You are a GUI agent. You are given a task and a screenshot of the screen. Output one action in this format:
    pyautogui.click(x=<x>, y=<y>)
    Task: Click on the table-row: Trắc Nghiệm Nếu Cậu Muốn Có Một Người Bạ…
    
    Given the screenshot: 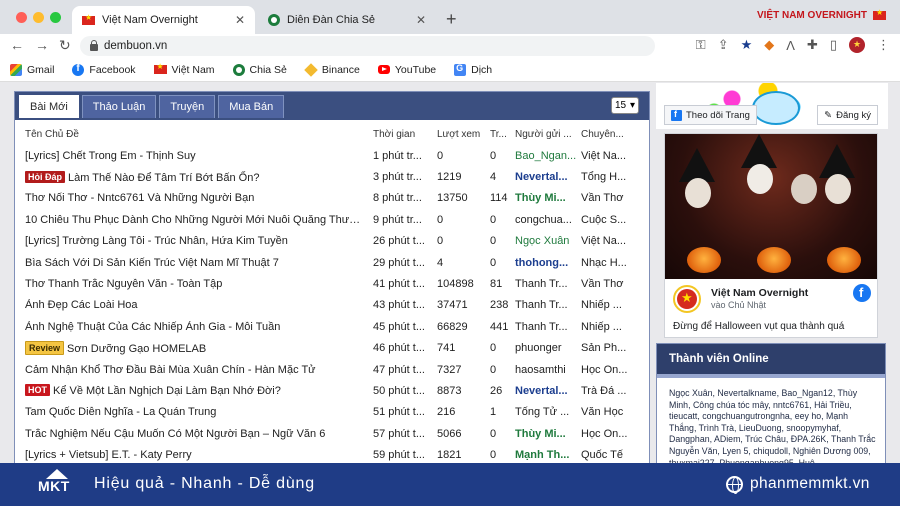 What is the action you would take?
    pyautogui.click(x=332, y=433)
    